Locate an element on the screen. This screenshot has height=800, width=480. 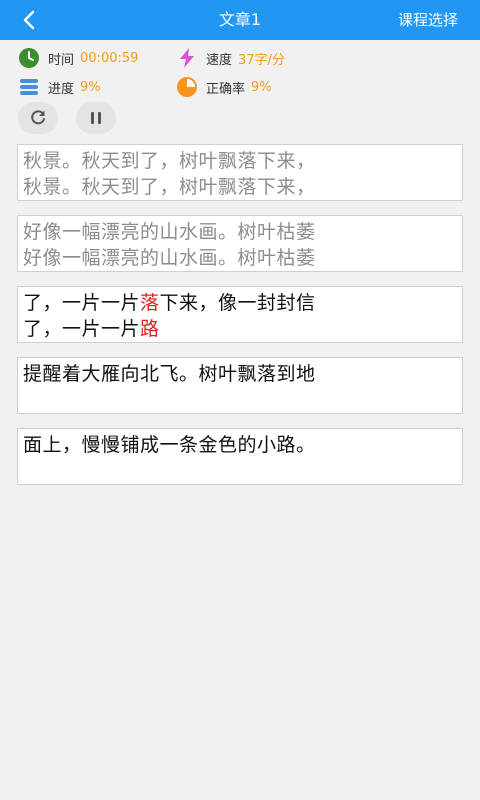
source-text: 了，一片一片 is located at coordinates (82, 303).